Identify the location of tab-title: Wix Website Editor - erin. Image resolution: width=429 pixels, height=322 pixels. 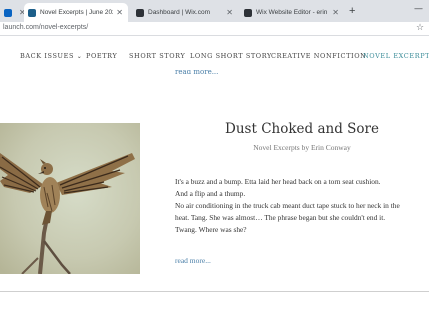
(292, 12).